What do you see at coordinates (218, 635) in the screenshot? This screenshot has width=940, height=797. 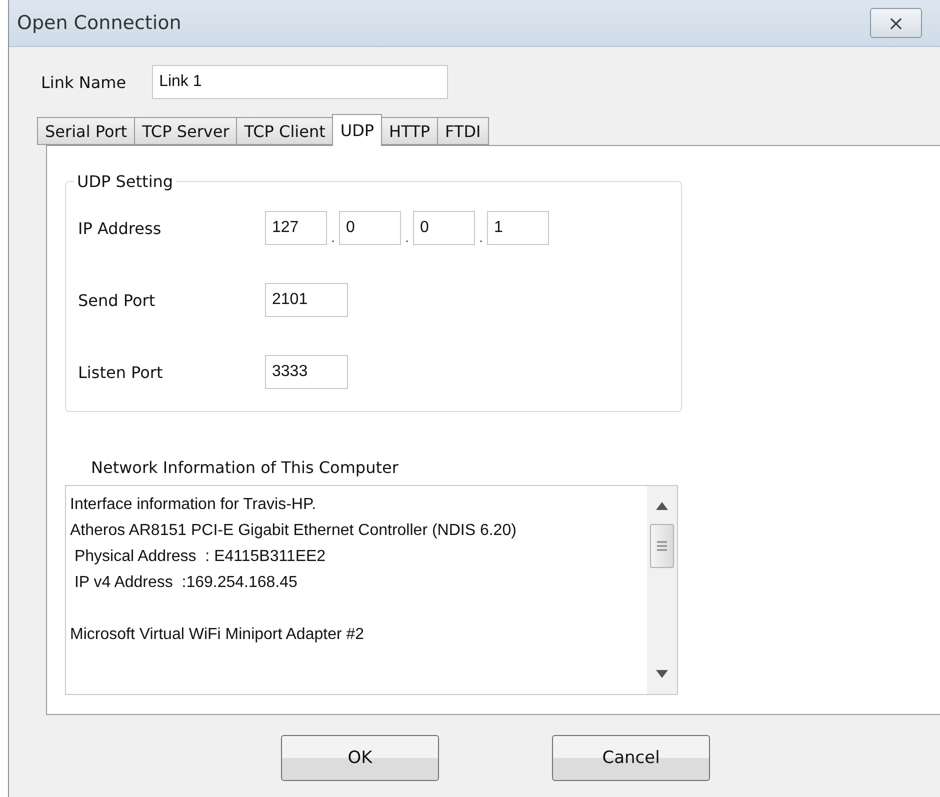 I see `info-line: Microsoft Virtual WiFi Miniport Adapter #2` at bounding box center [218, 635].